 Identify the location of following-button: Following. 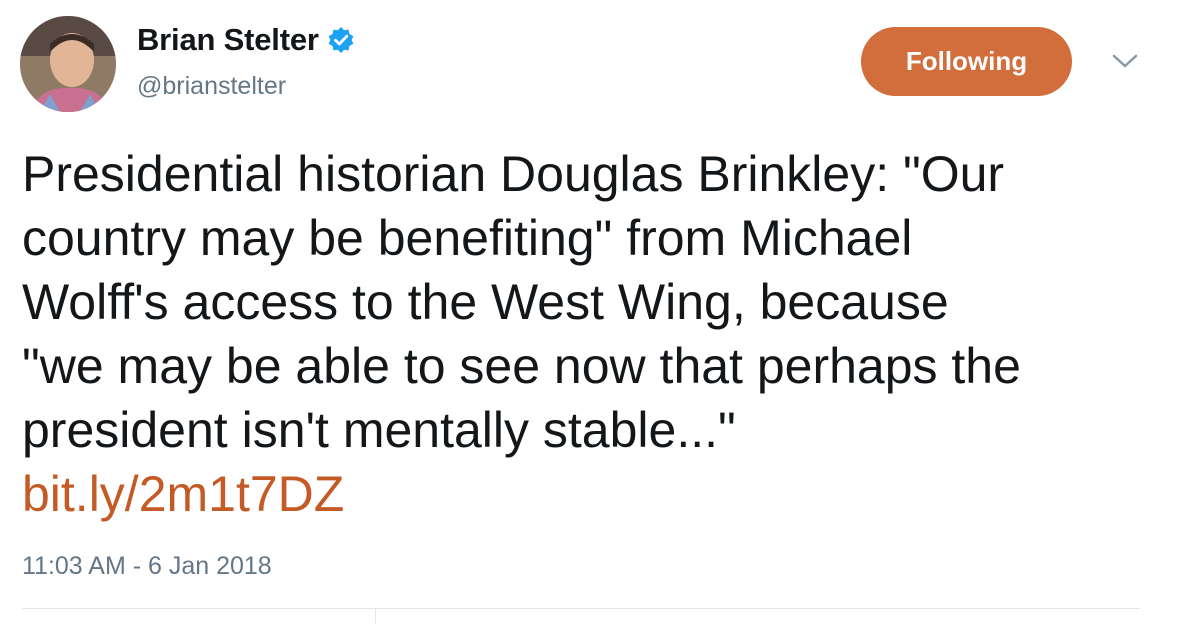
(966, 61).